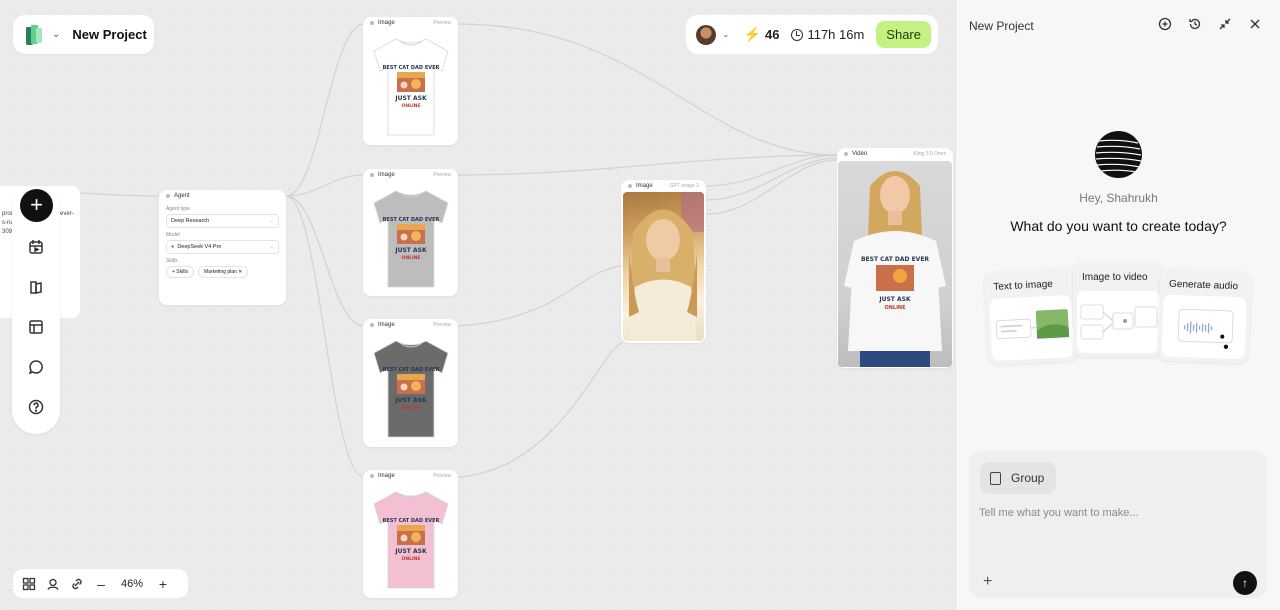 This screenshot has width=1280, height=610. What do you see at coordinates (895, 154) in the screenshot?
I see `node-header: Video Kling 3.0 Omni` at bounding box center [895, 154].